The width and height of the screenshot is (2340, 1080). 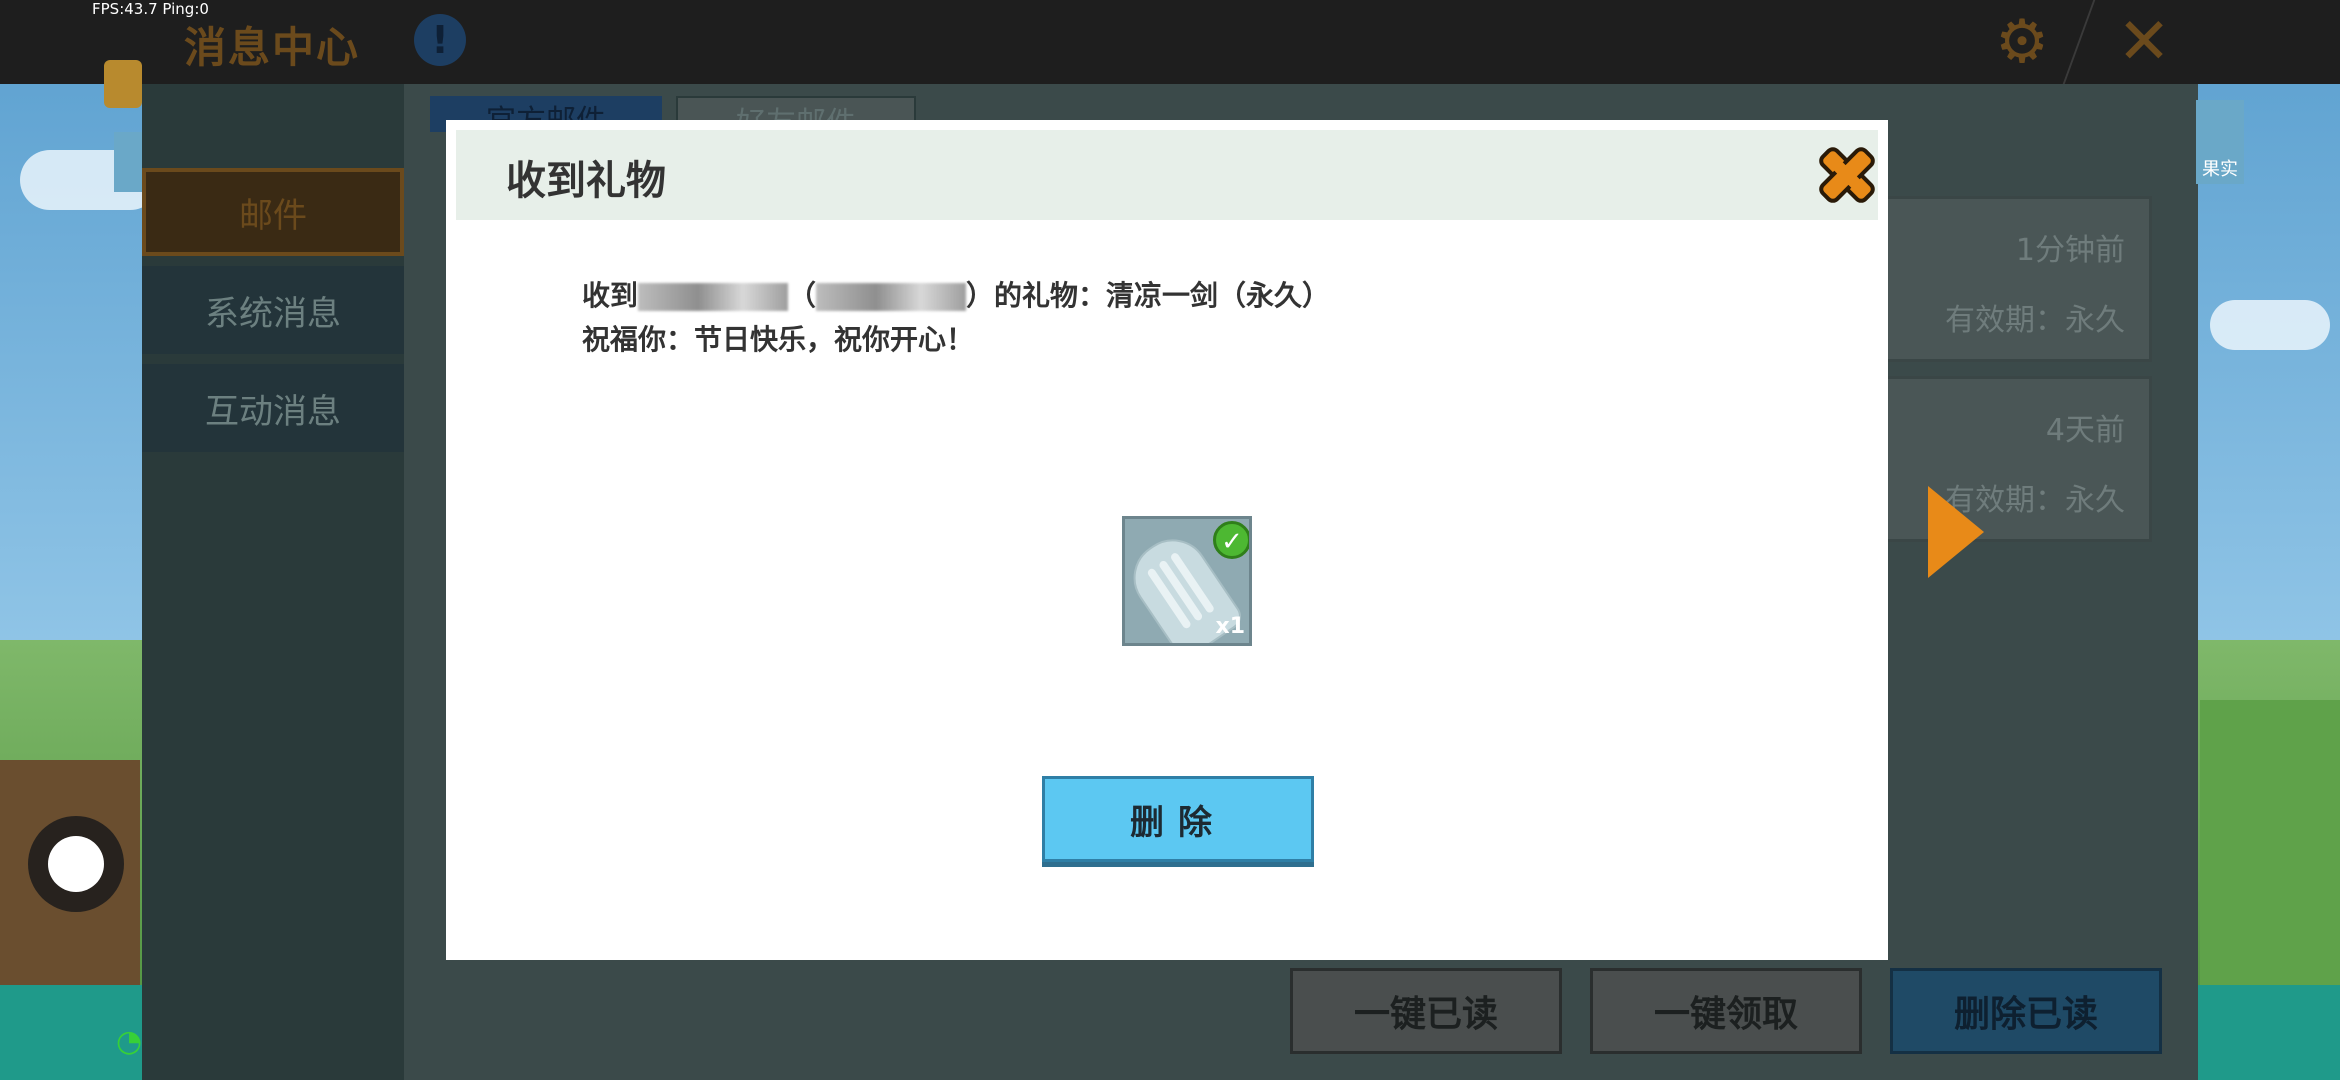 What do you see at coordinates (2026, 1011) in the screenshot?
I see `delete-read-button: 删除已读` at bounding box center [2026, 1011].